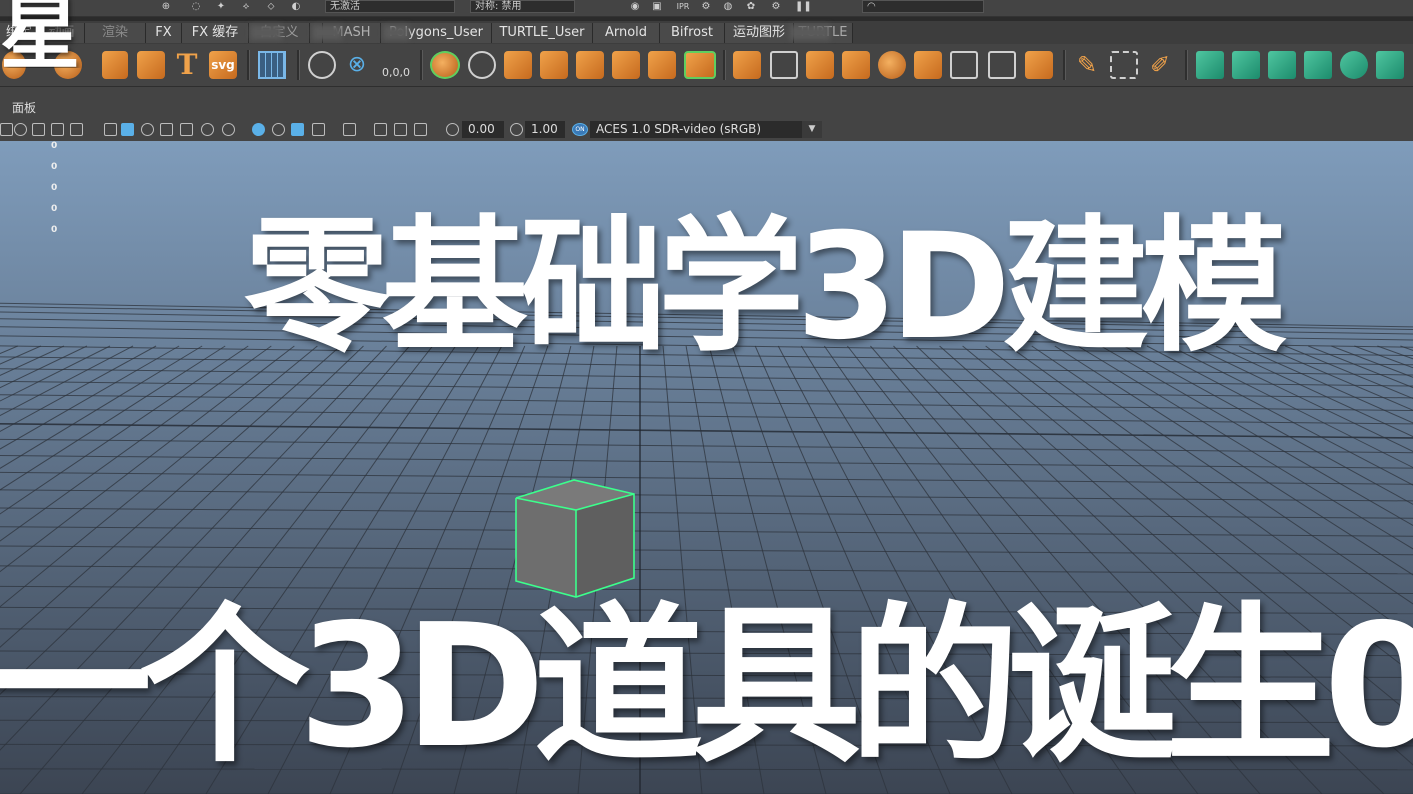  I want to click on shelf-mirror-icon, so click(662, 65).